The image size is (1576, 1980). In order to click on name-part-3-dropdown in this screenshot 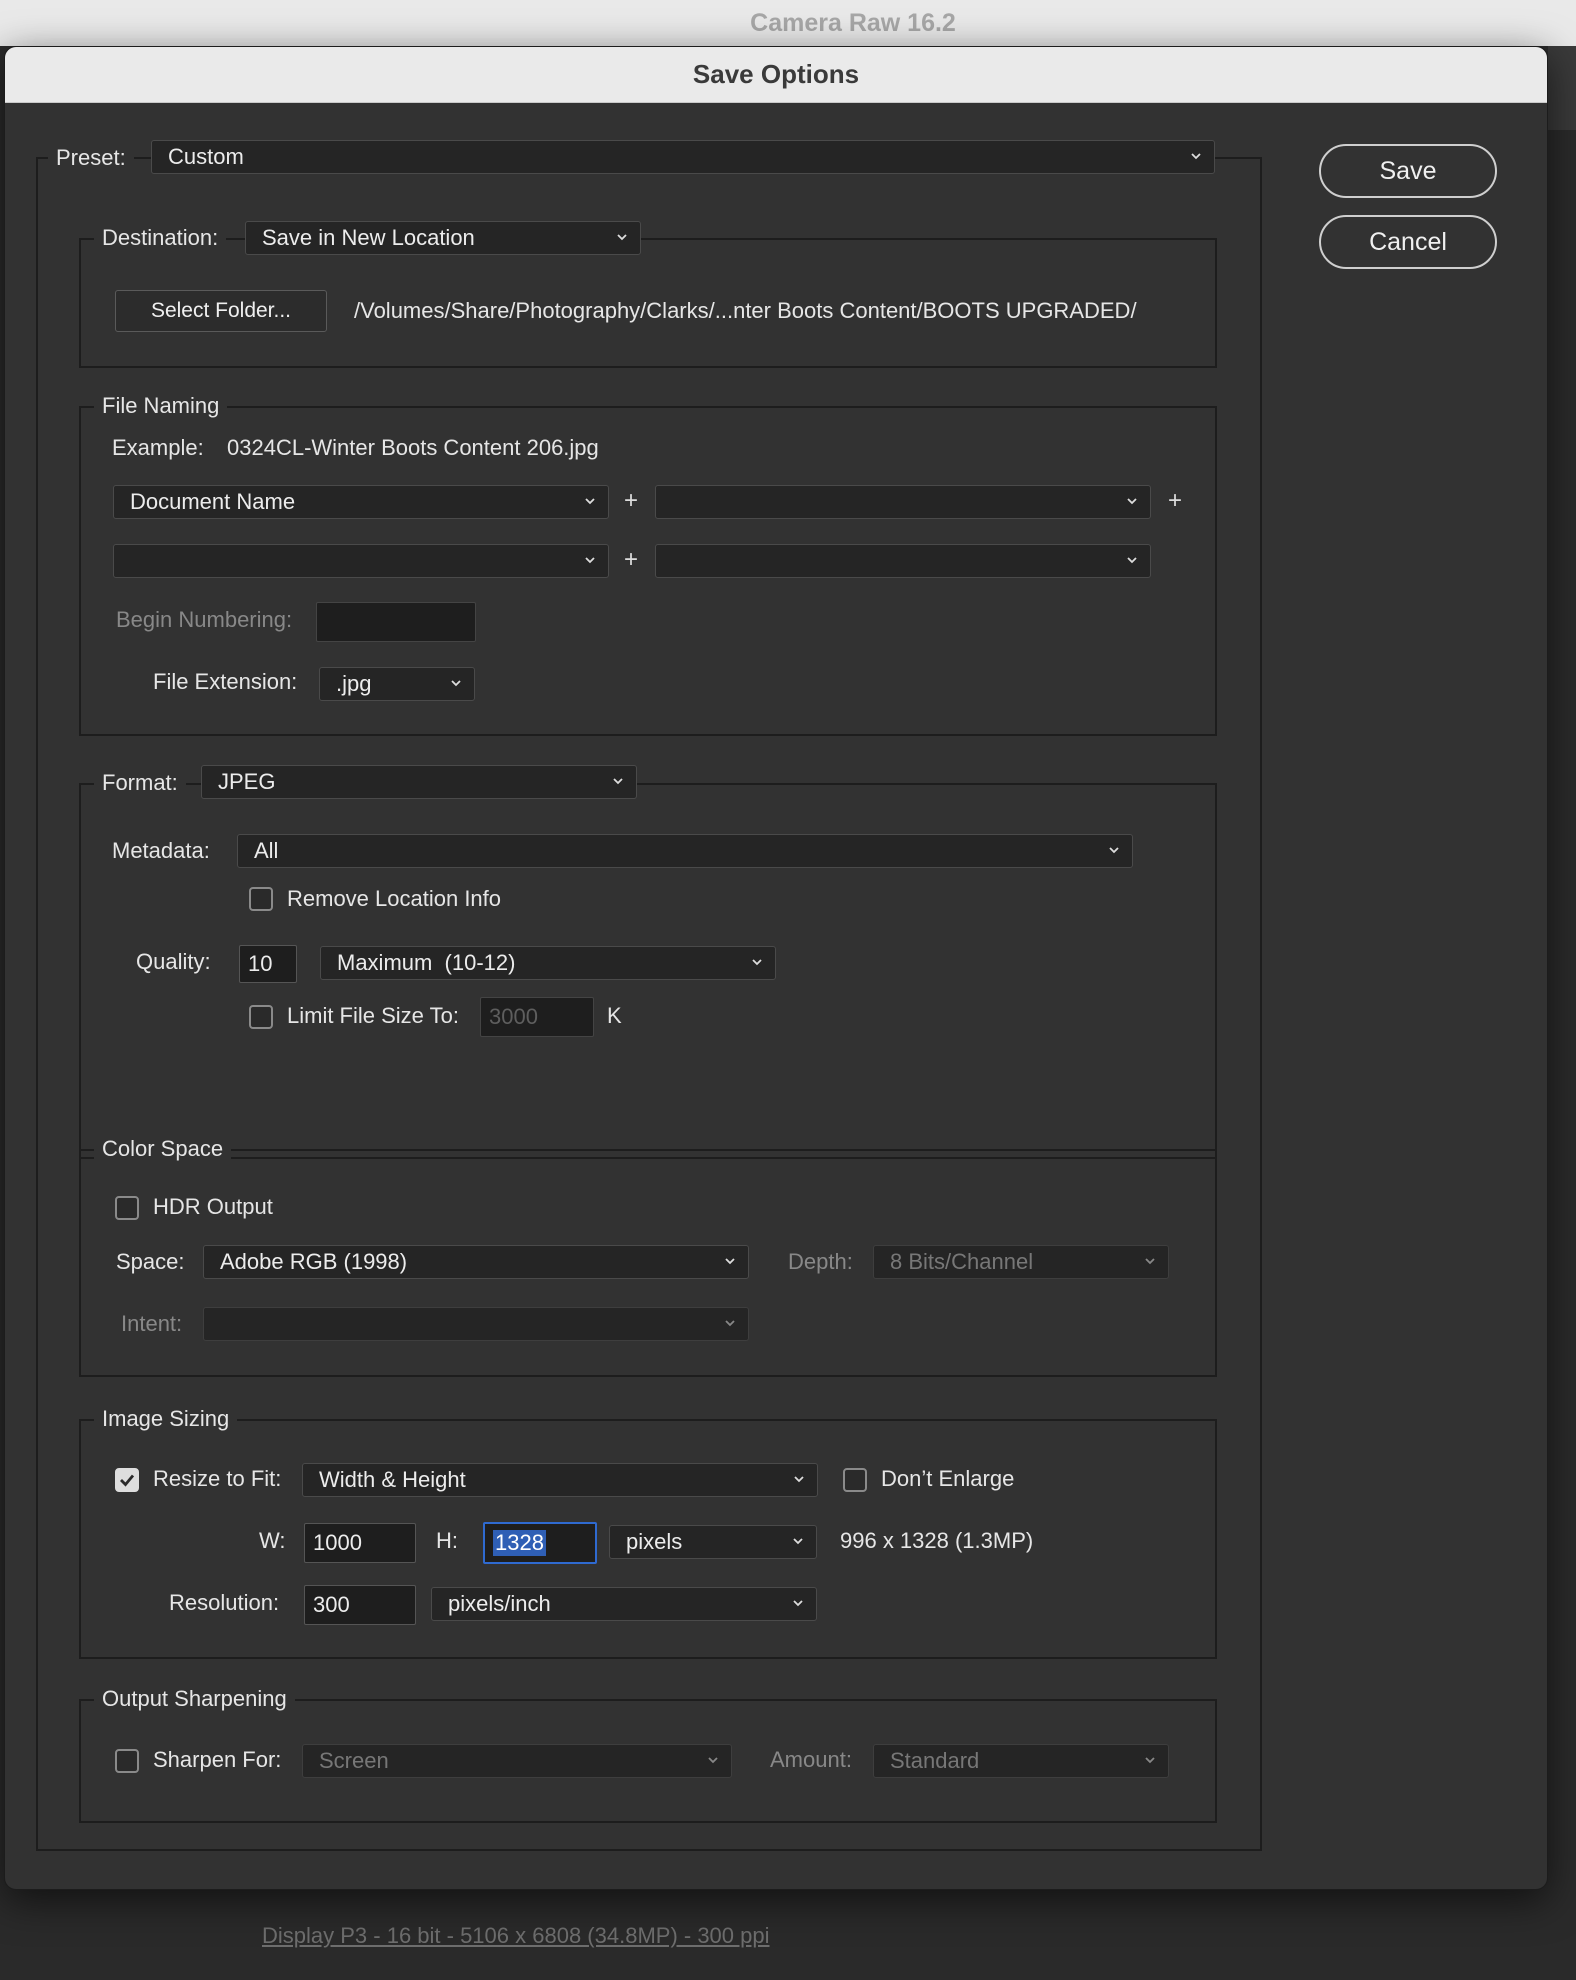, I will do `click(361, 561)`.